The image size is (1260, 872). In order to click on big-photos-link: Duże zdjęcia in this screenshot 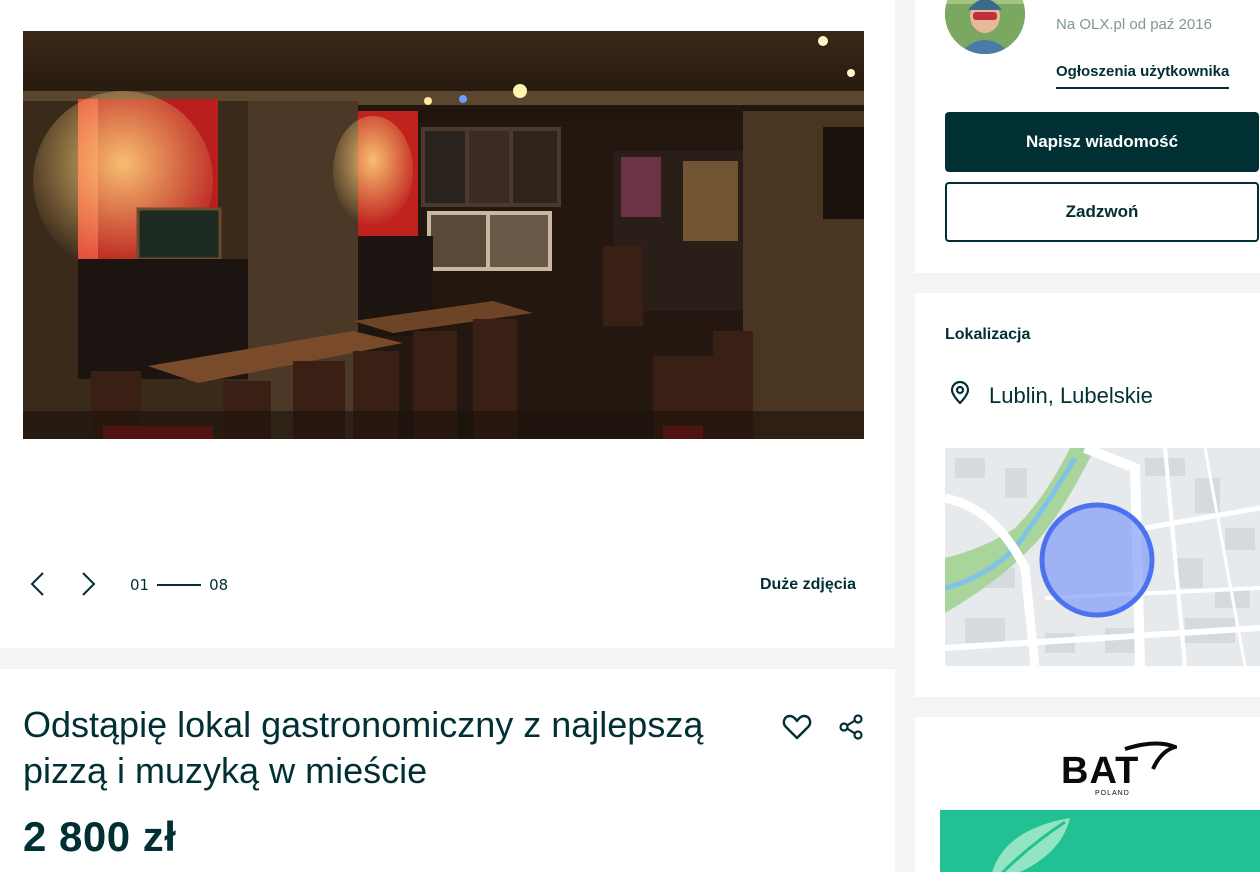, I will do `click(808, 585)`.